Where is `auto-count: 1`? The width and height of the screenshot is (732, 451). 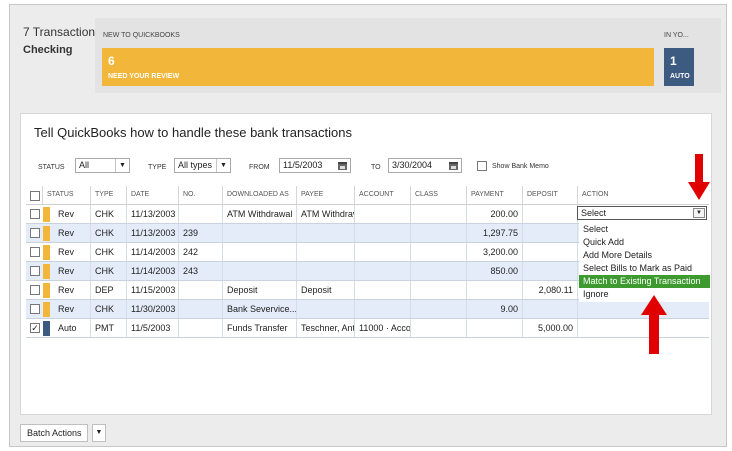
auto-count: 1 is located at coordinates (673, 61).